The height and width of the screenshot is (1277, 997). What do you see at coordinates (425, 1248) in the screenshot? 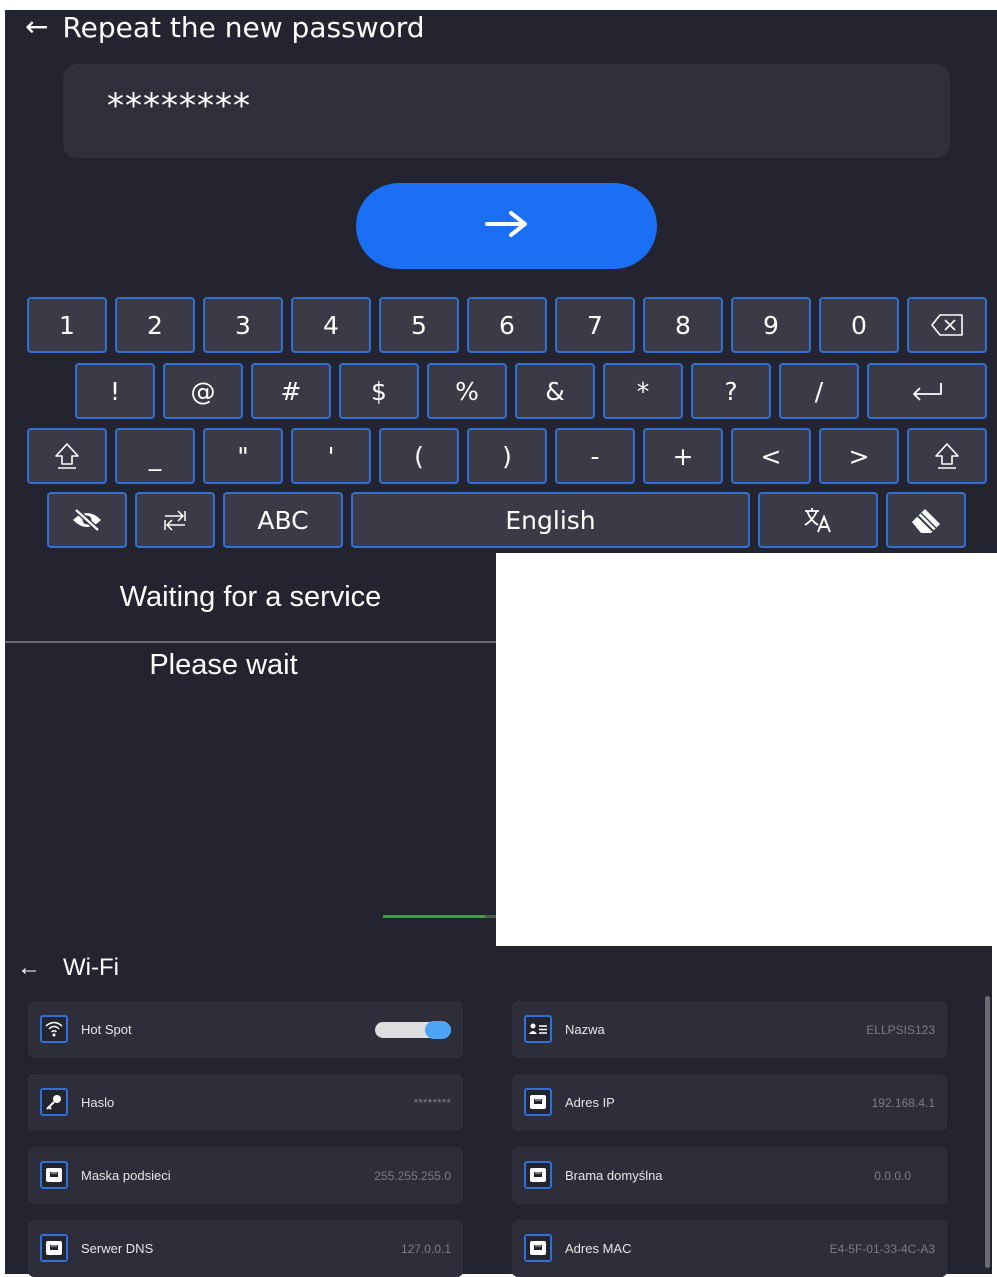
I see `setting-value: 127.0.0.1` at bounding box center [425, 1248].